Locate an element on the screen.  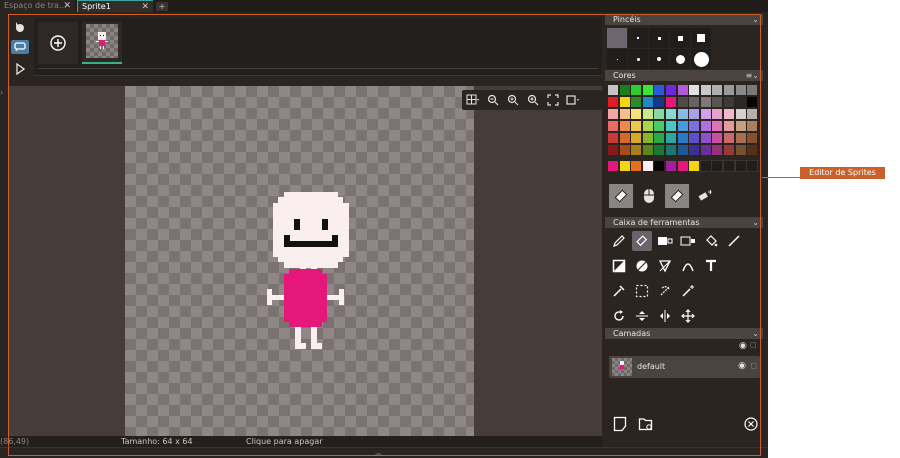
frame-thumbnail is located at coordinates (102, 43).